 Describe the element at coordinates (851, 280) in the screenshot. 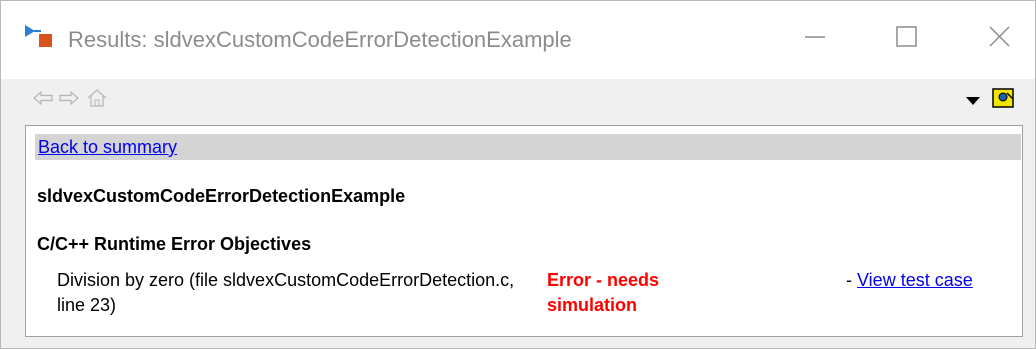

I see `action-prefix: -` at that location.